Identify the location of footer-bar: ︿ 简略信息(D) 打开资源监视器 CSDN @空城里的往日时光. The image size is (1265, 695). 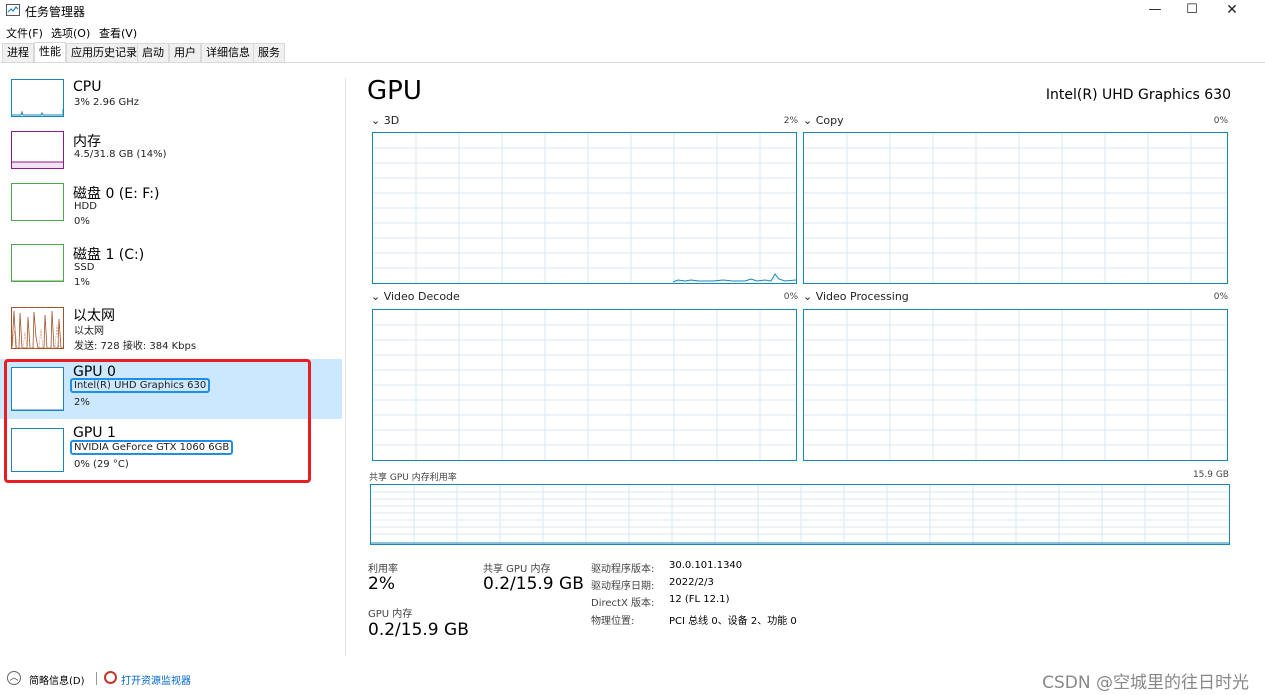
(632, 680).